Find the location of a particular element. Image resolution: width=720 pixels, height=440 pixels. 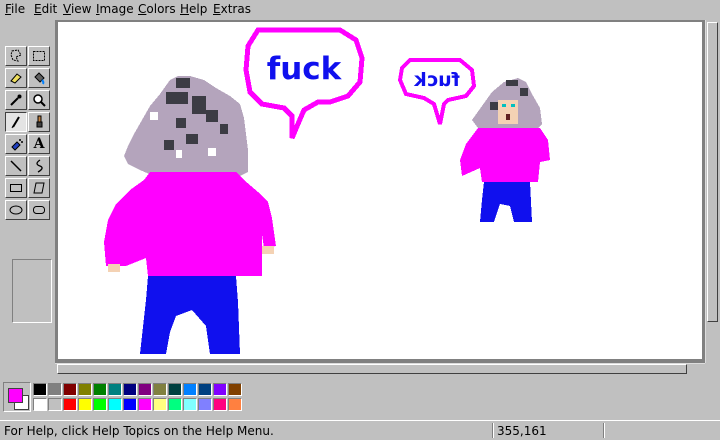

eyedropper-icon is located at coordinates (16, 100).